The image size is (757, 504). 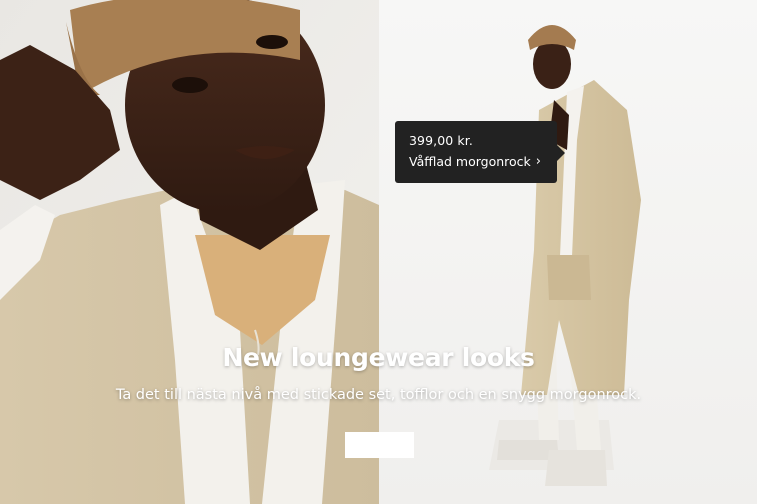 What do you see at coordinates (379, 445) in the screenshot?
I see `hero-cta-button` at bounding box center [379, 445].